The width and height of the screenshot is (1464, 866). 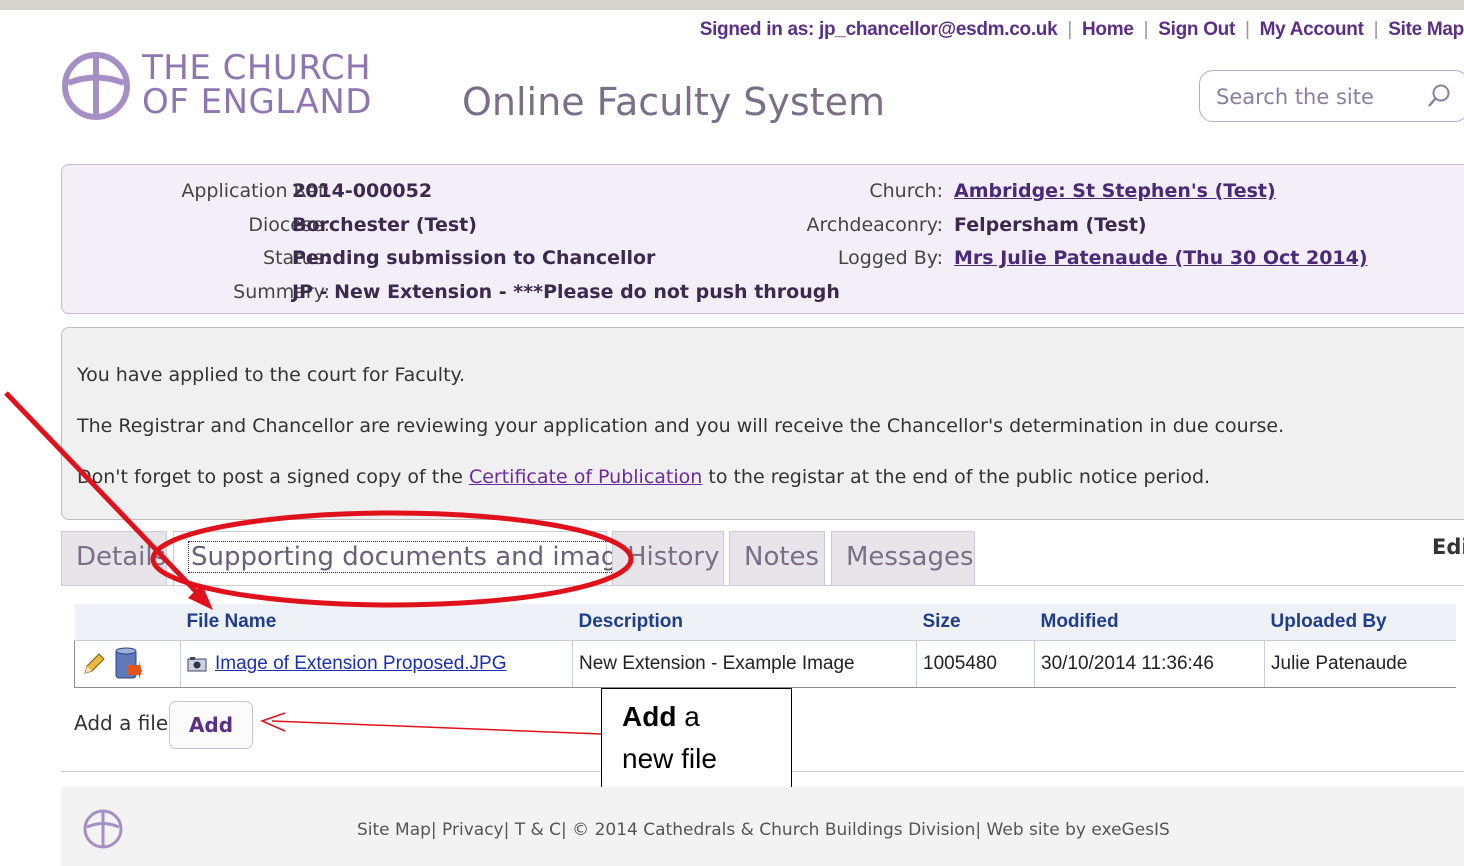 I want to click on tab-messages: Messages, so click(x=903, y=558).